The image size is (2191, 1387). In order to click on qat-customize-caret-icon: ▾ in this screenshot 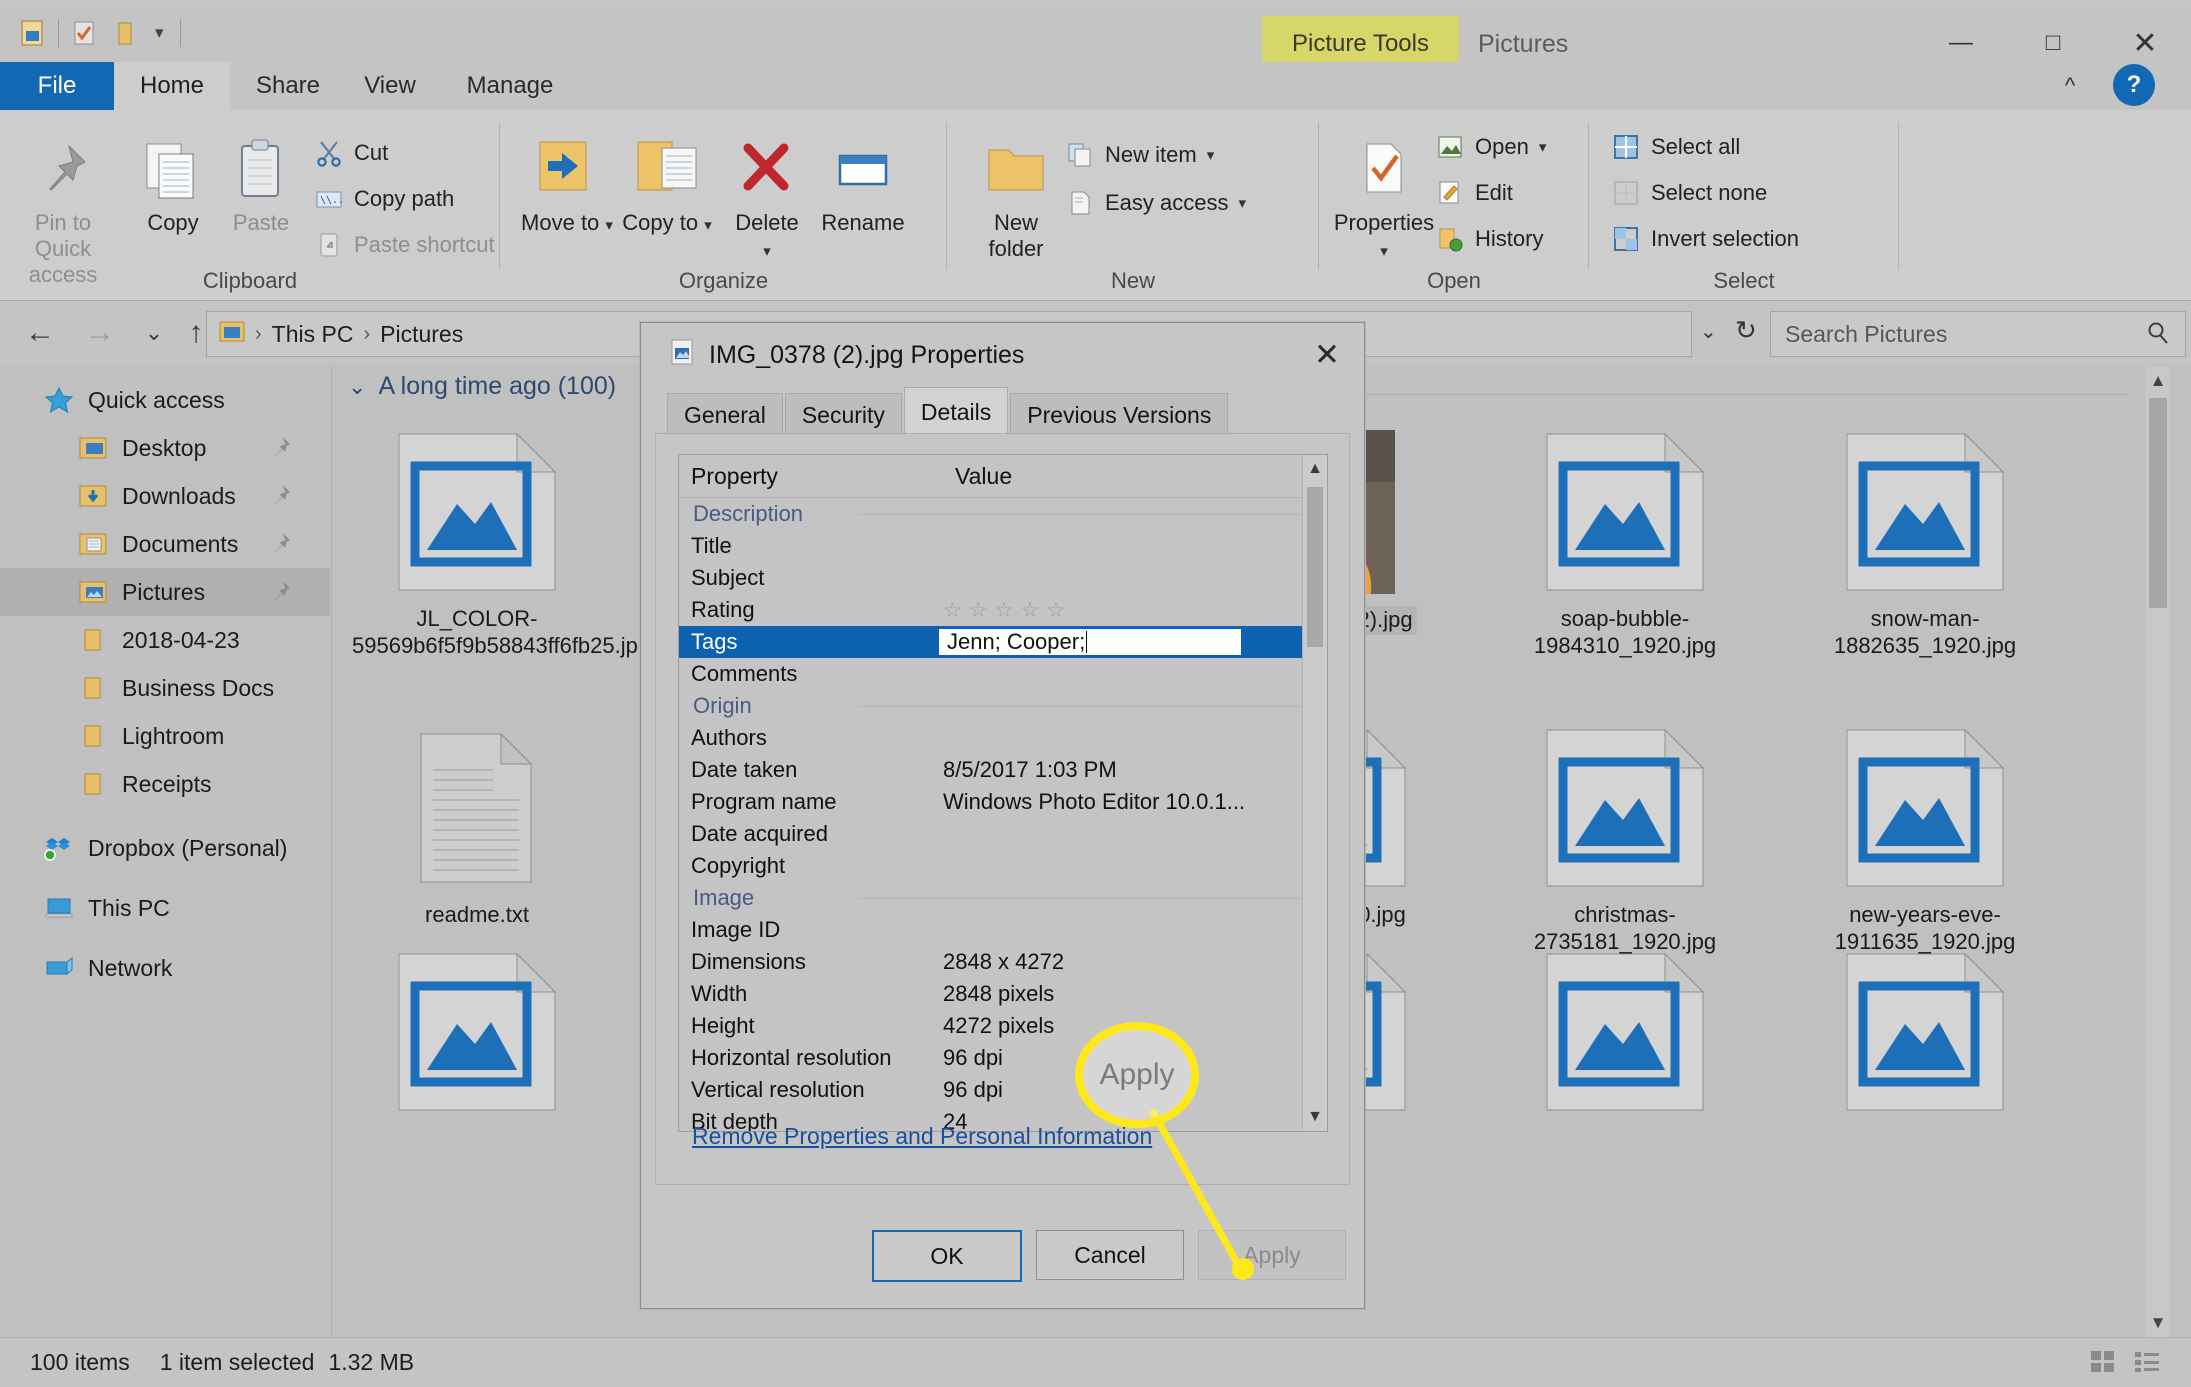, I will do `click(159, 33)`.